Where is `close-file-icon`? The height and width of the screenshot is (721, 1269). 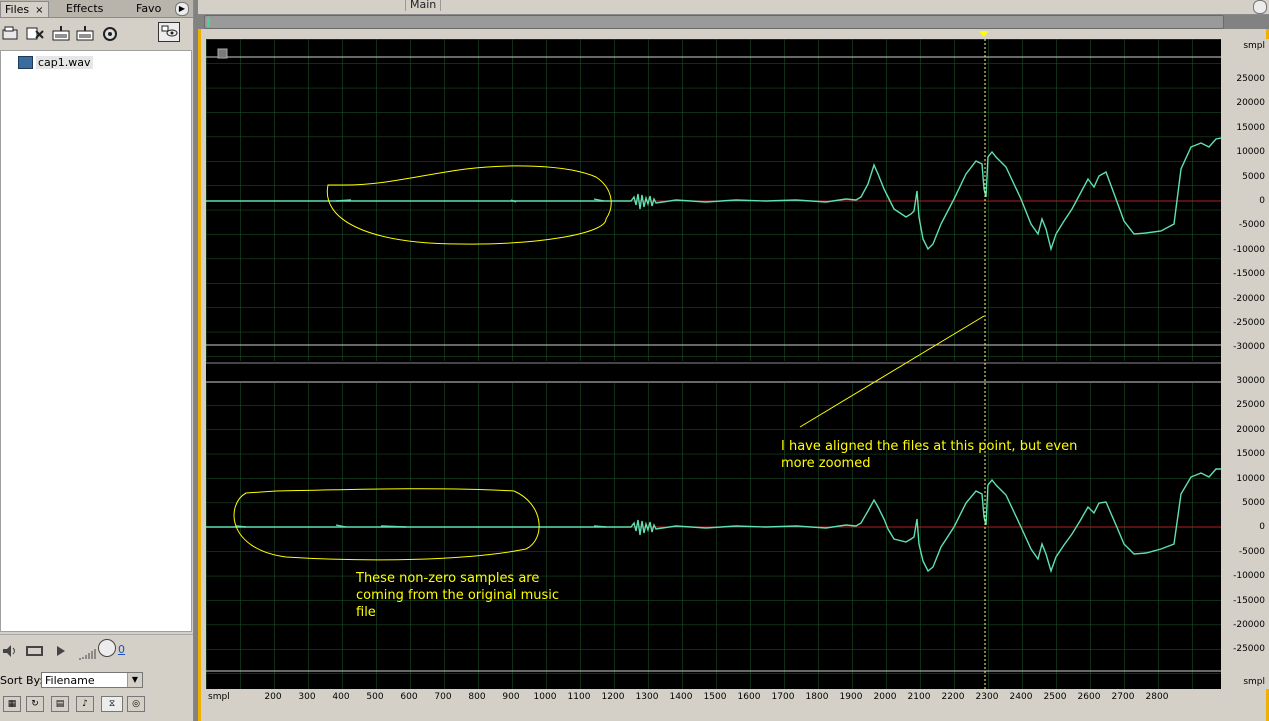 close-file-icon is located at coordinates (35, 33).